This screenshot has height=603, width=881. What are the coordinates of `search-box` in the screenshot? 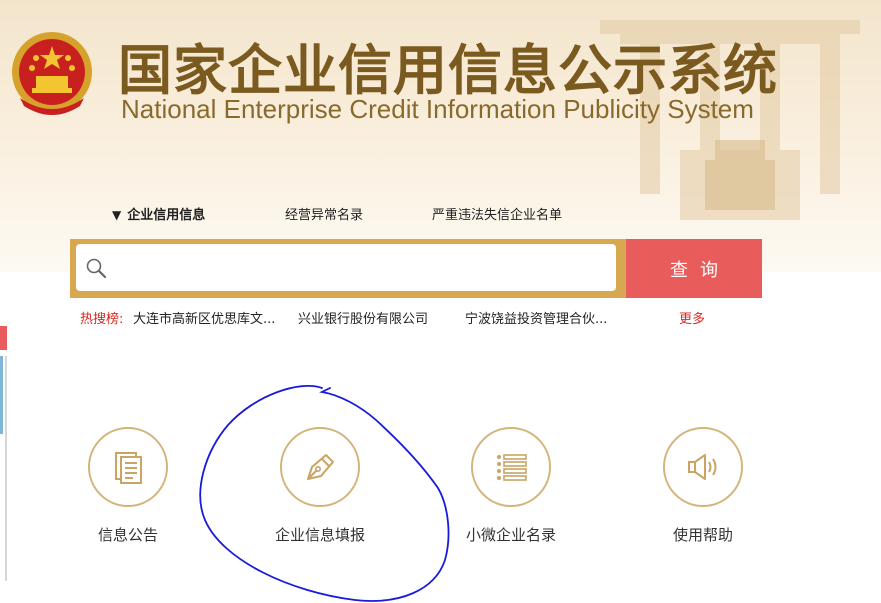 It's located at (346, 267).